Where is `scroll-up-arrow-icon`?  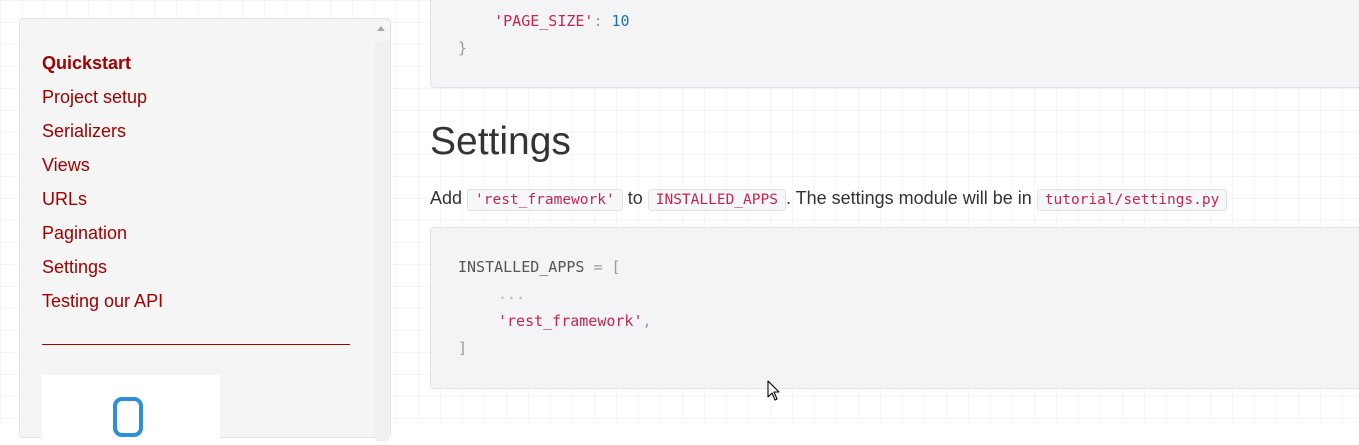 scroll-up-arrow-icon is located at coordinates (381, 28).